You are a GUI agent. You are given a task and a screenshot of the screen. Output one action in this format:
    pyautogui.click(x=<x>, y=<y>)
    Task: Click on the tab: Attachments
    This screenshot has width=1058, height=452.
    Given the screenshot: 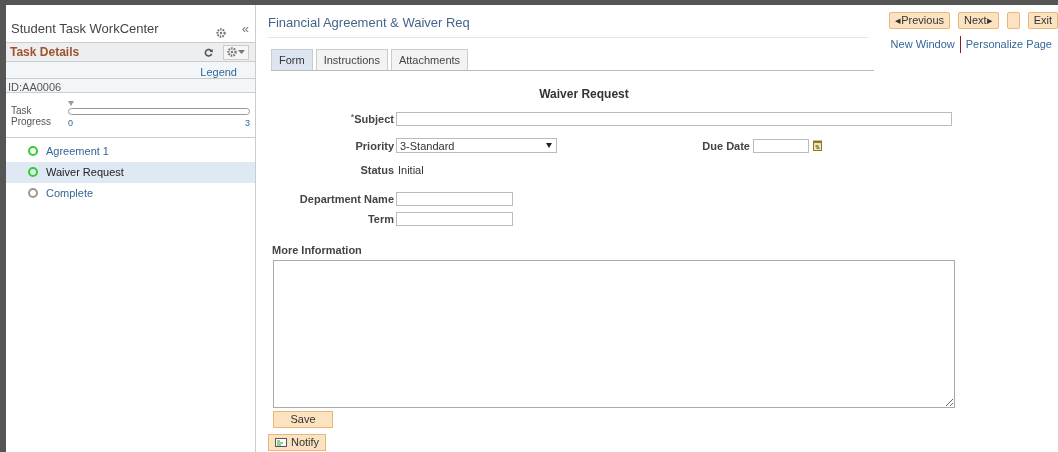 What is the action you would take?
    pyautogui.click(x=429, y=59)
    